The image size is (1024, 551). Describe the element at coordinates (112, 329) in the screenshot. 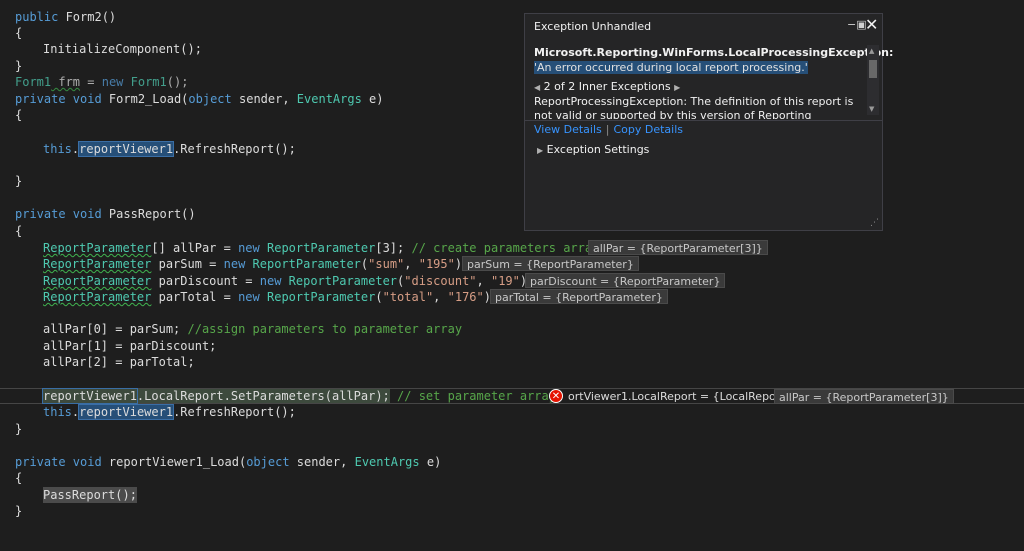

I see `assign-allpar-0: allPar[0] = parSum;` at that location.